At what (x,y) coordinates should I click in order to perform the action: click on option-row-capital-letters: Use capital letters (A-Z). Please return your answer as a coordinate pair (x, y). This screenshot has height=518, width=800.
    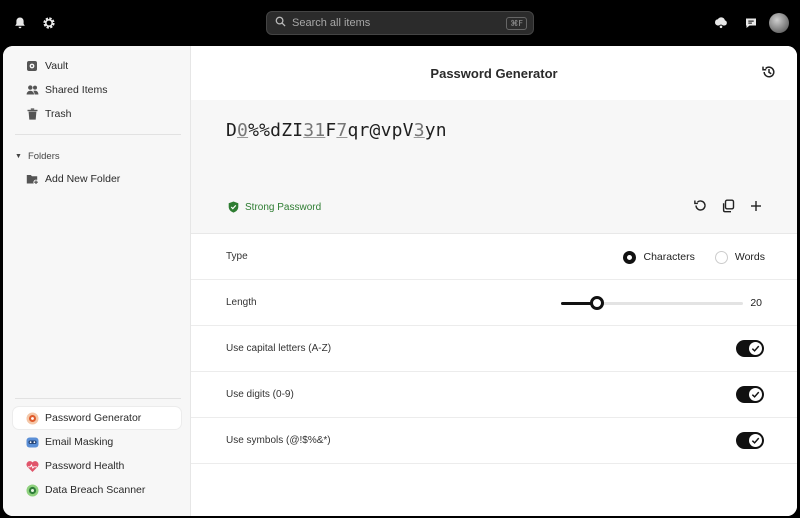
    Looking at the image, I should click on (494, 349).